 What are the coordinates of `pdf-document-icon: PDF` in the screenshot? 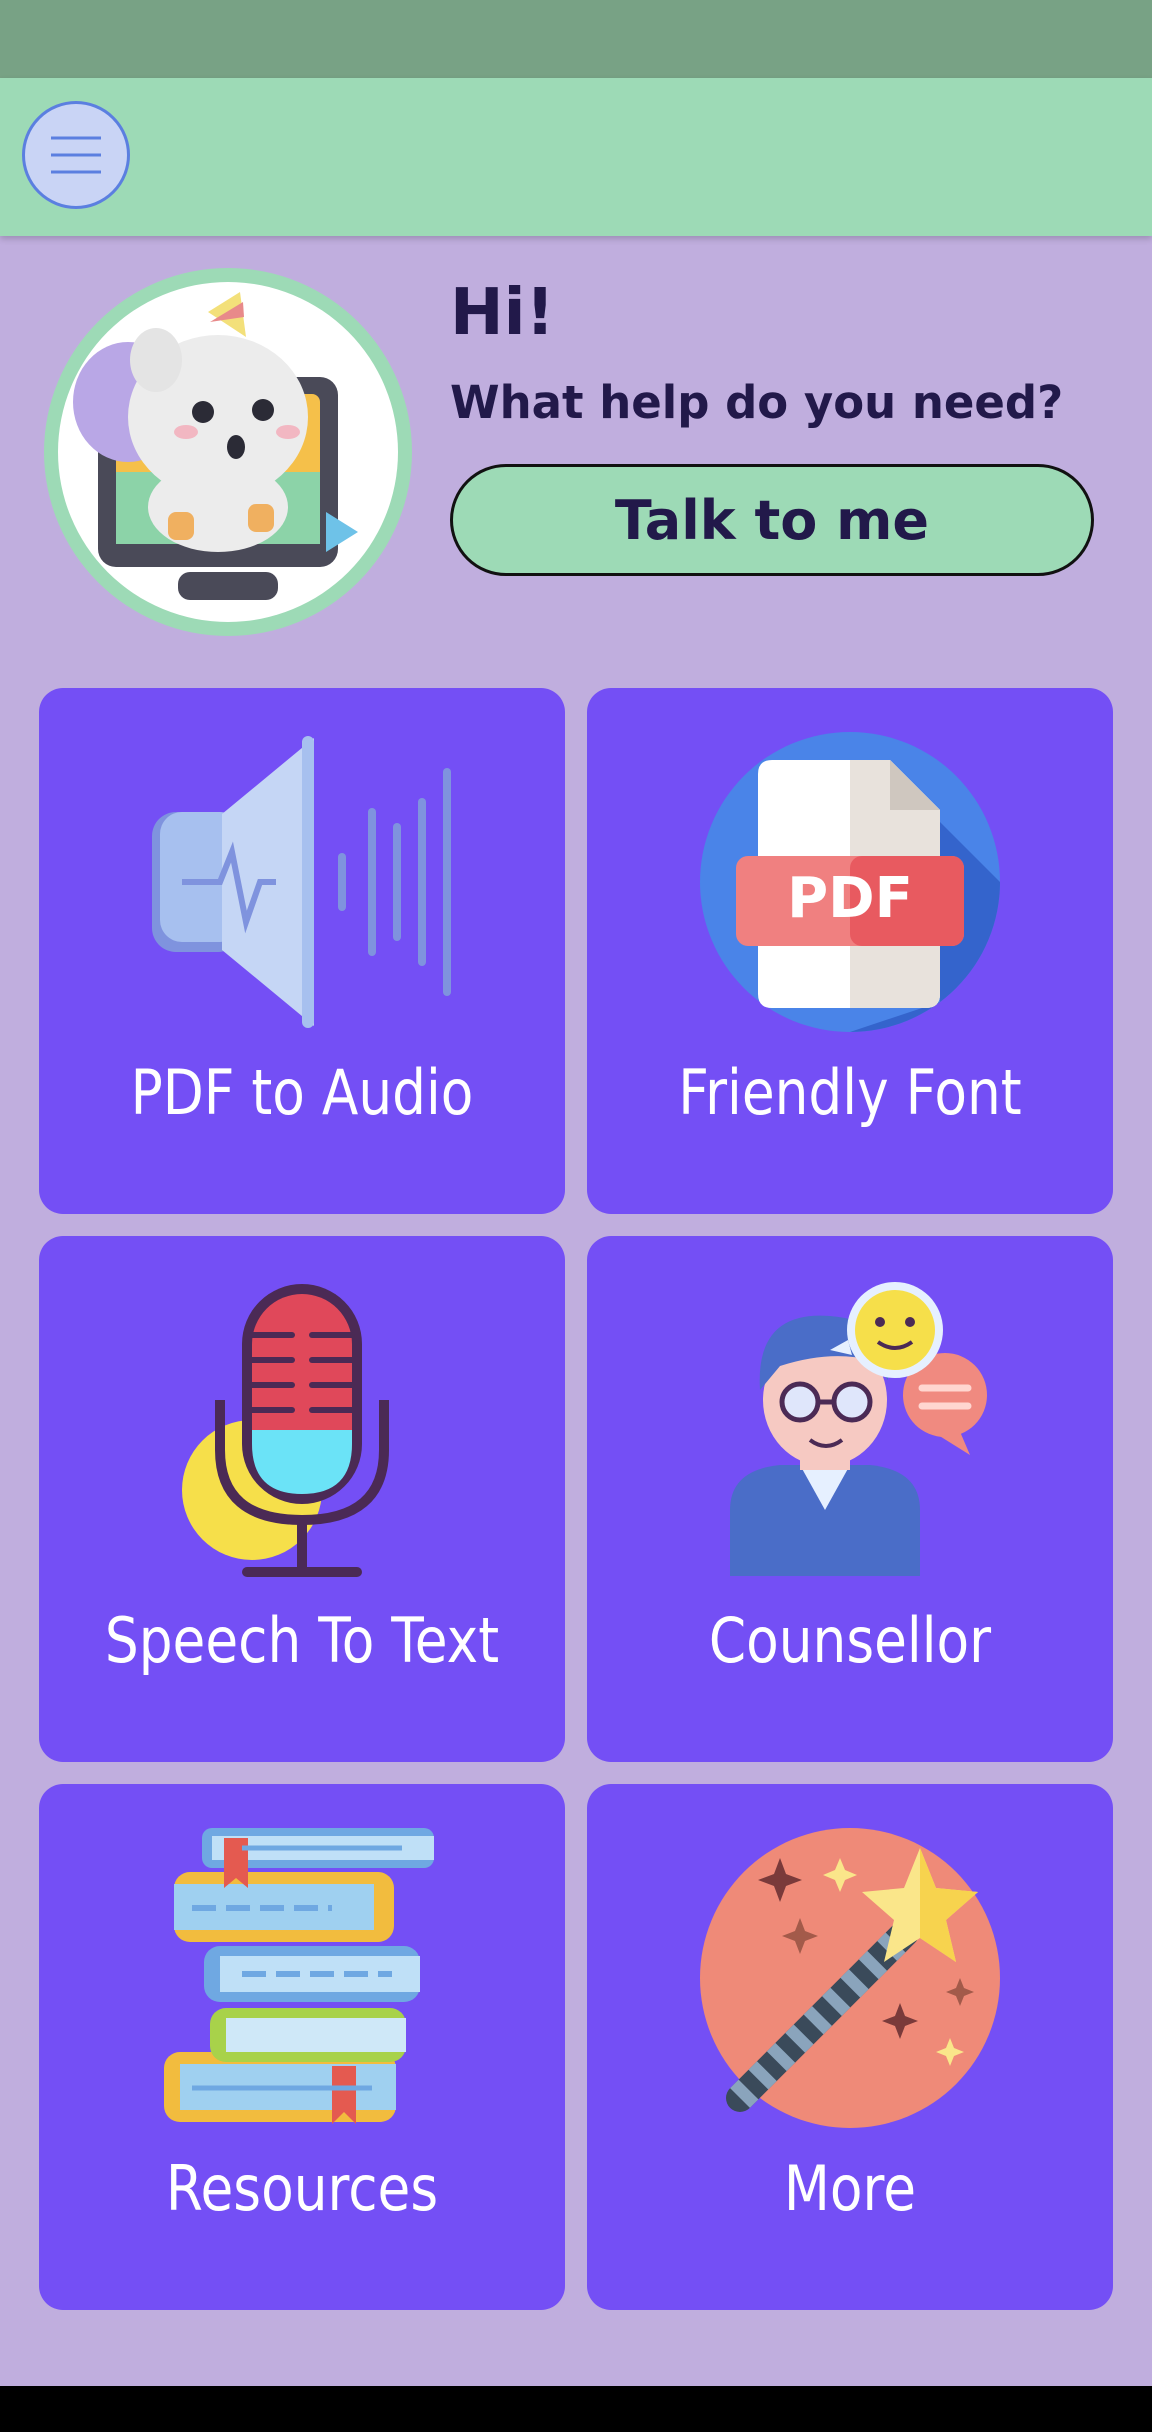 It's located at (850, 882).